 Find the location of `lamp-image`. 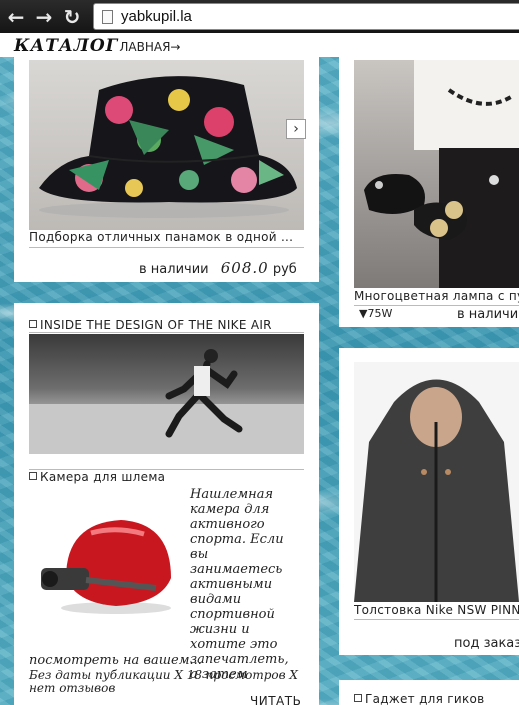

lamp-image is located at coordinates (436, 174).